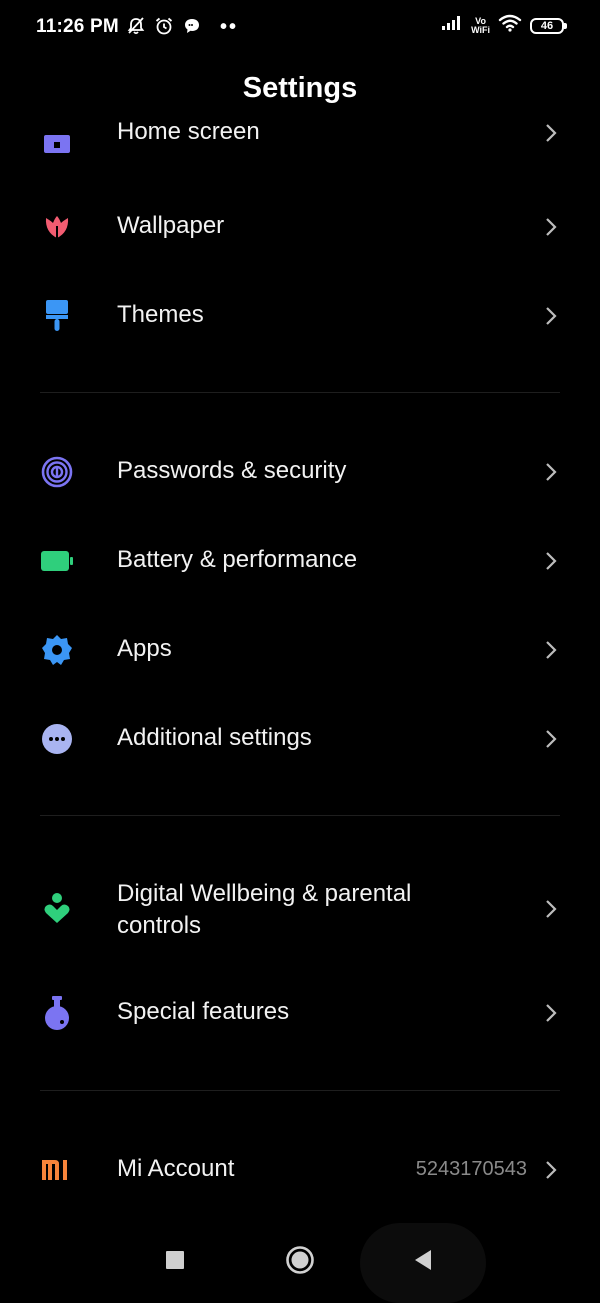  What do you see at coordinates (300, 650) in the screenshot?
I see `settings-item-apps: Apps` at bounding box center [300, 650].